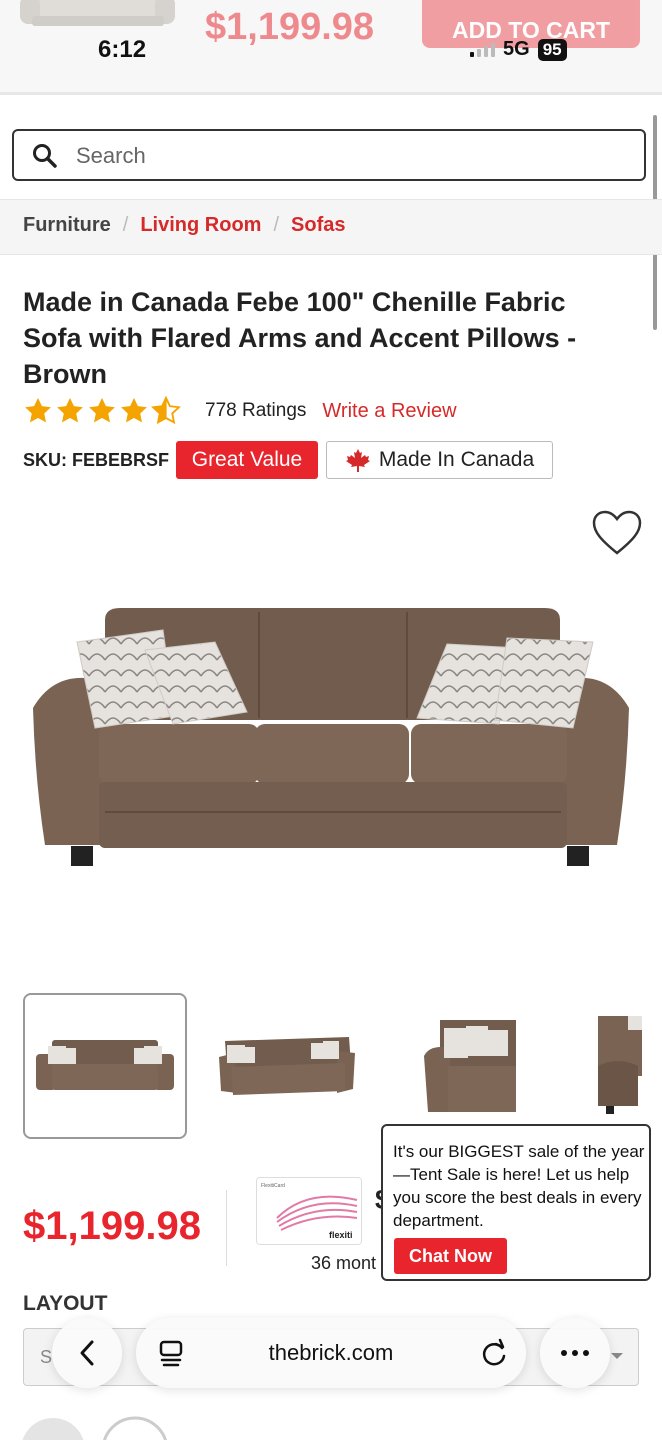  Describe the element at coordinates (389, 411) in the screenshot. I see `write-review-link: Write a Review` at that location.